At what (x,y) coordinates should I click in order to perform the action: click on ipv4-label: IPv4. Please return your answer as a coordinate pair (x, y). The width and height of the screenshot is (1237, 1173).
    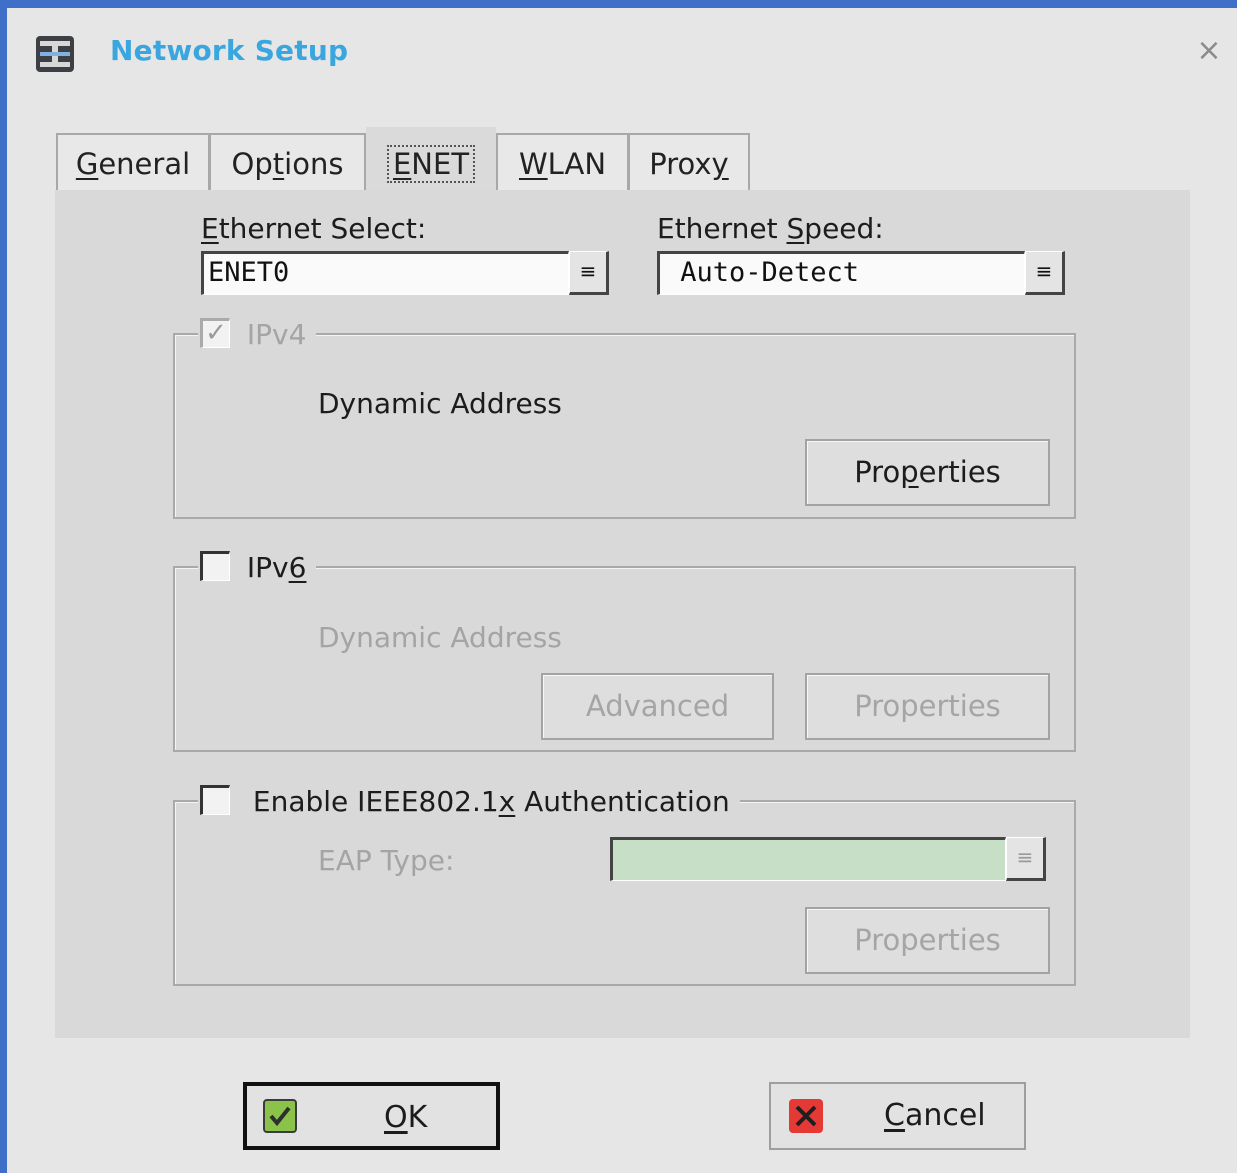
    Looking at the image, I should click on (276, 334).